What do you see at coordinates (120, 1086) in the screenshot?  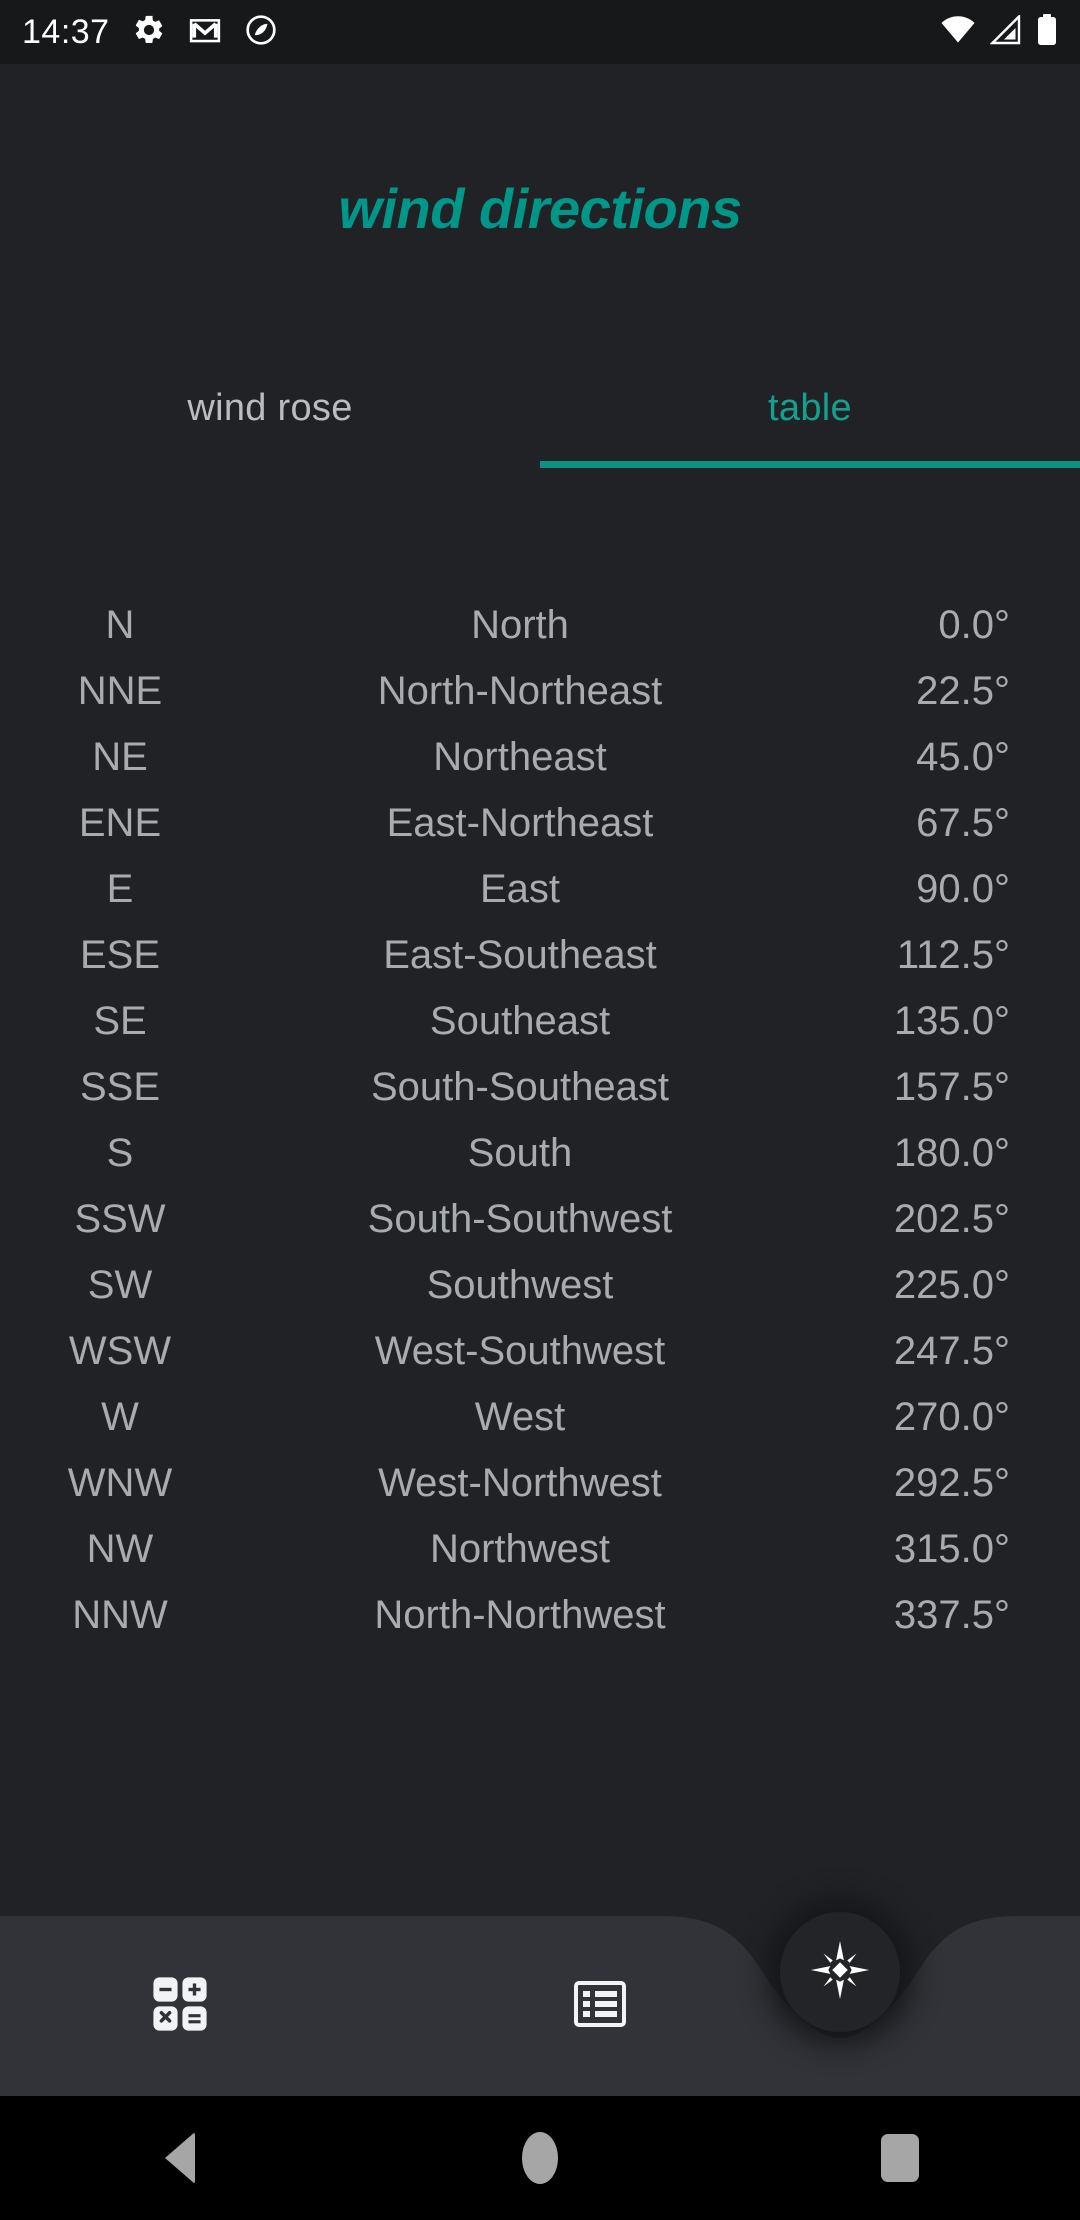 I see `cell-abbreviation: SSE` at bounding box center [120, 1086].